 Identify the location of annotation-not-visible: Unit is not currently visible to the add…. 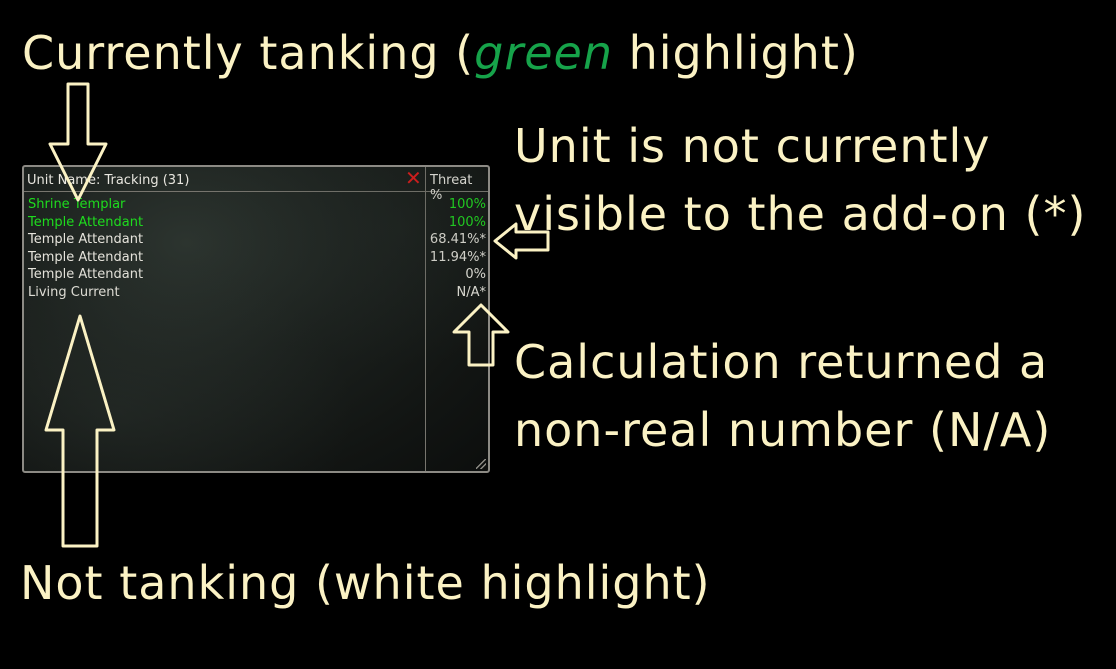
(800, 180).